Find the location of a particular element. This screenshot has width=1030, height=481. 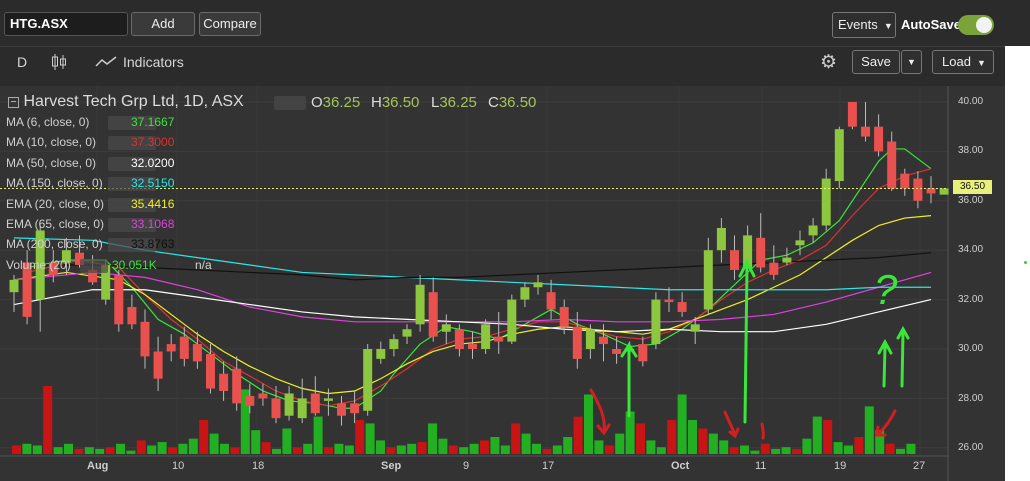

date-tick: Aug is located at coordinates (98, 466).